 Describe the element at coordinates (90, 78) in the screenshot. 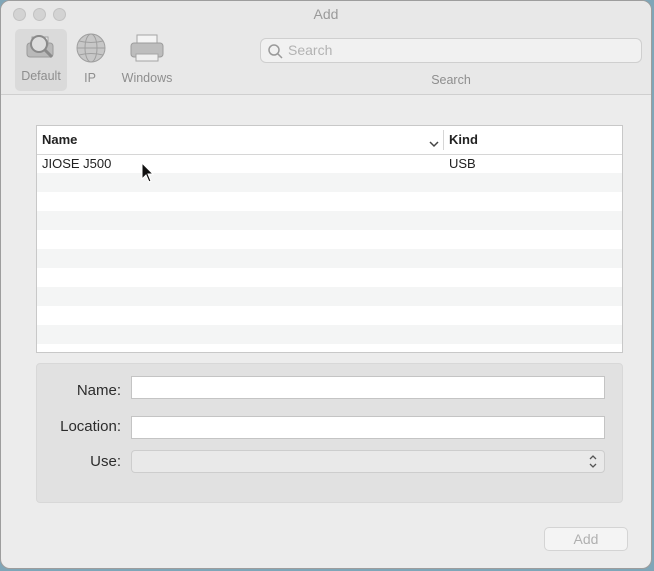

I see `toolbar-ip-label: IP` at that location.